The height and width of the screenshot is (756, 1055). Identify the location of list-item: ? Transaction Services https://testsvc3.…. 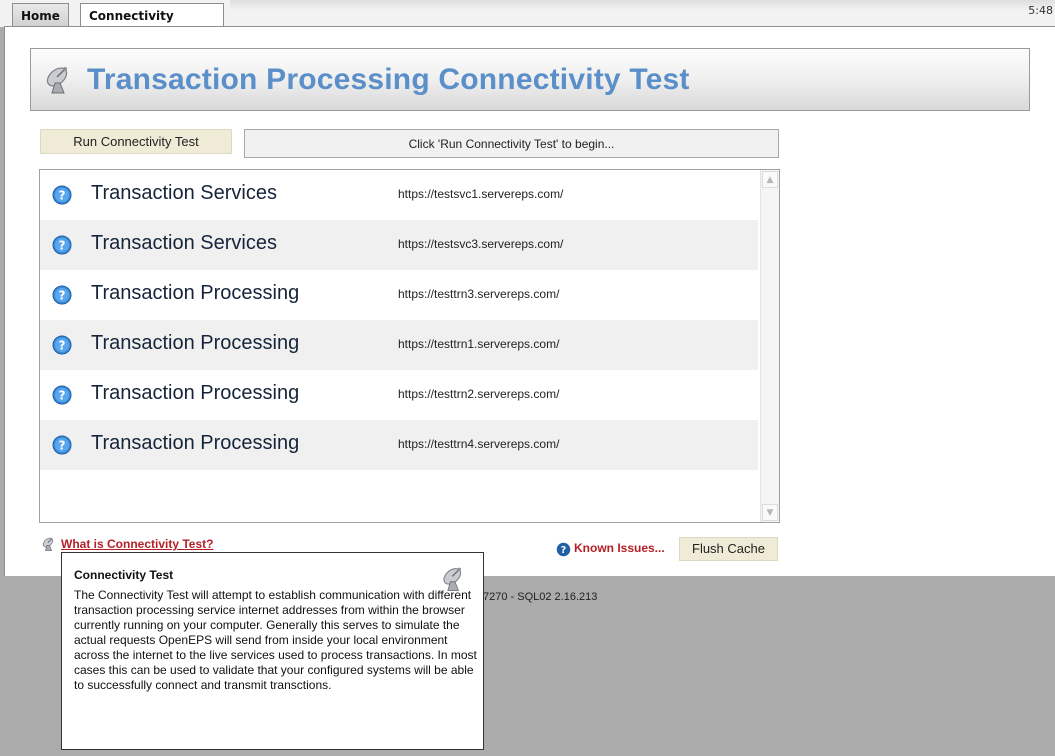
(399, 245).